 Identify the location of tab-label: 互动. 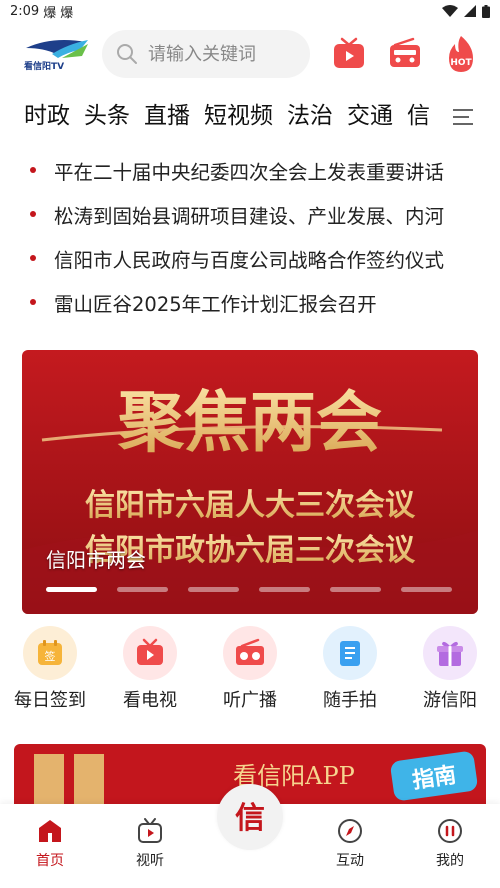
(350, 861).